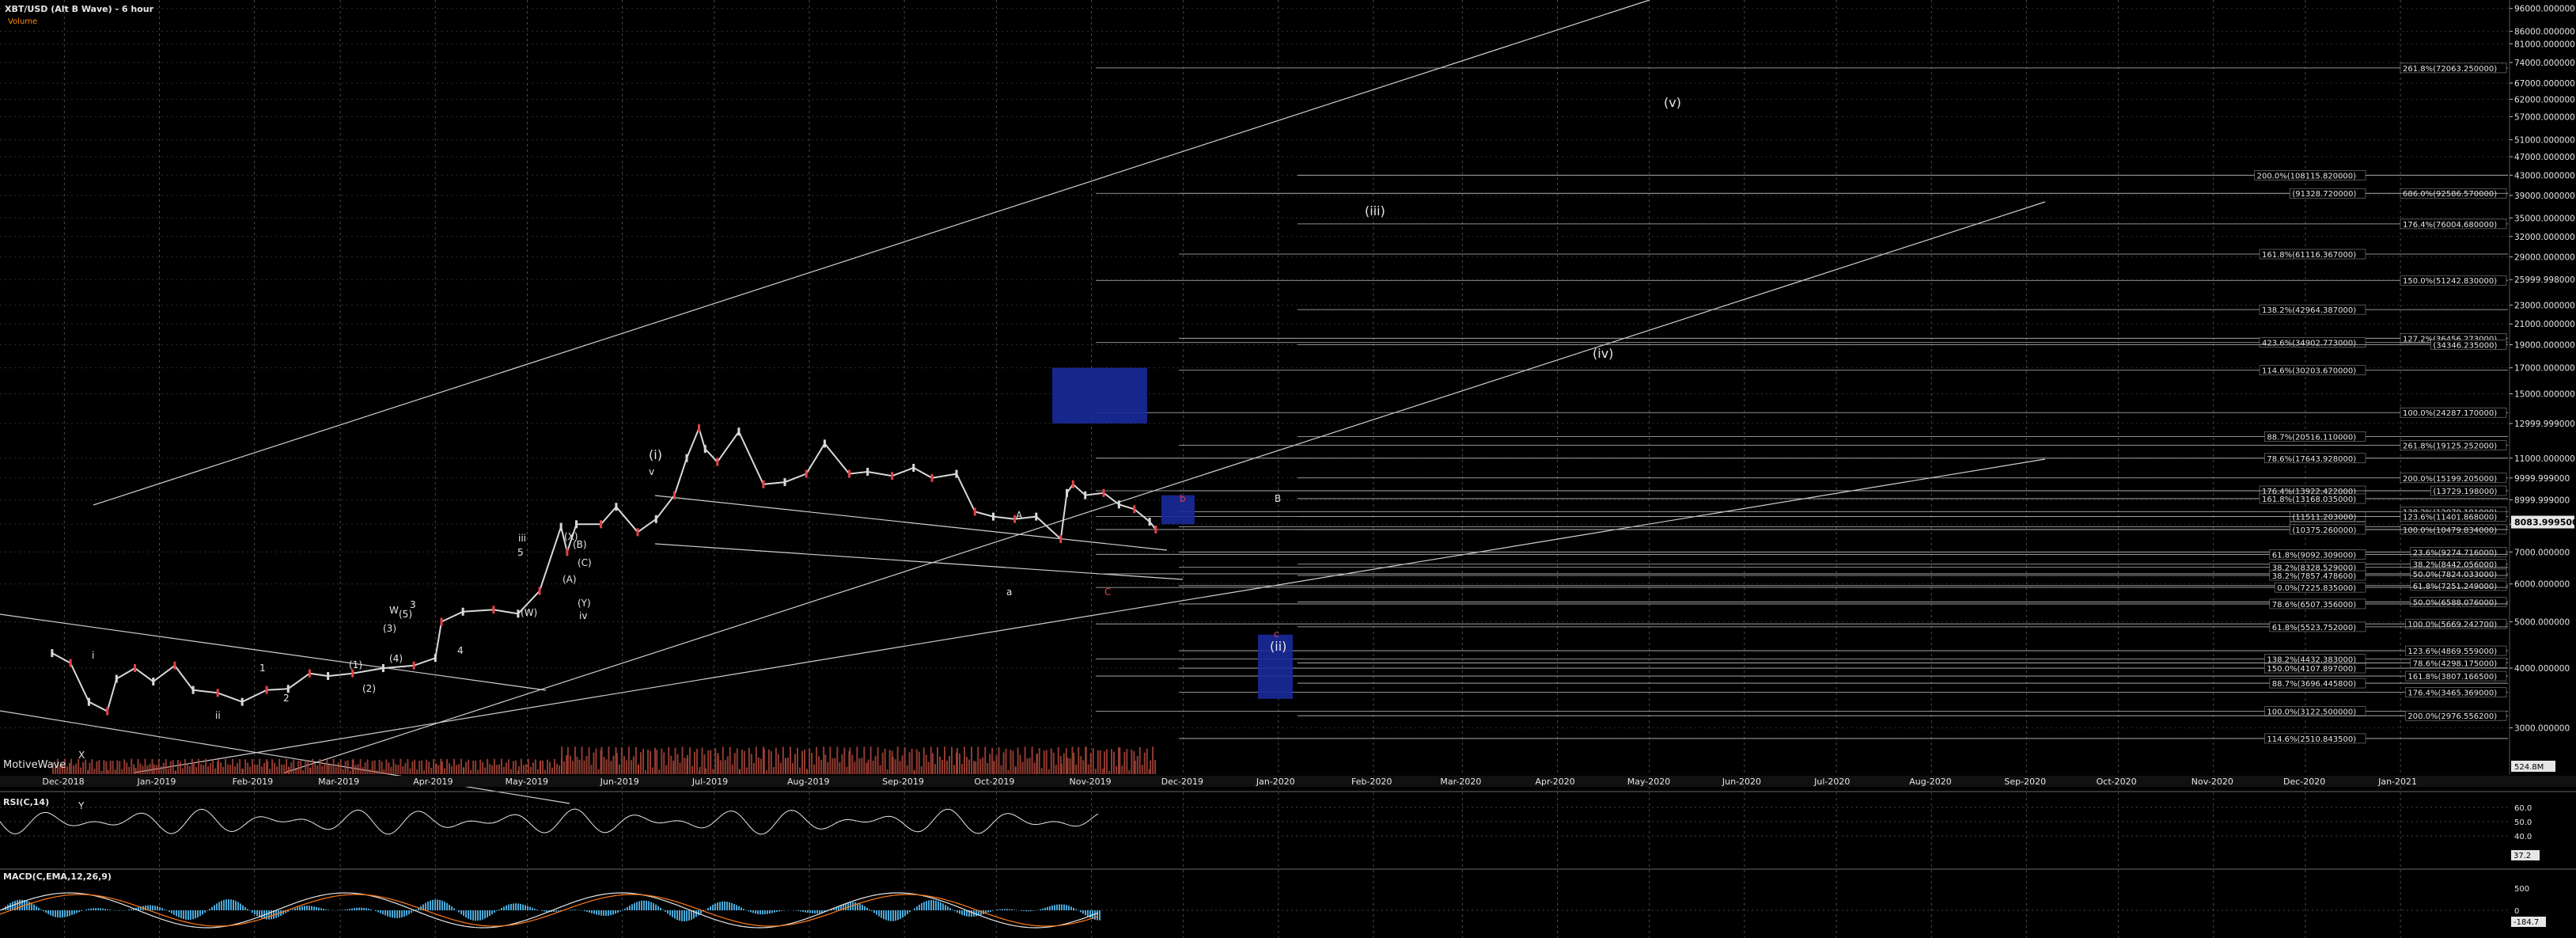  I want to click on fib-level-label: 78.6%(6507.356000), so click(2314, 605).